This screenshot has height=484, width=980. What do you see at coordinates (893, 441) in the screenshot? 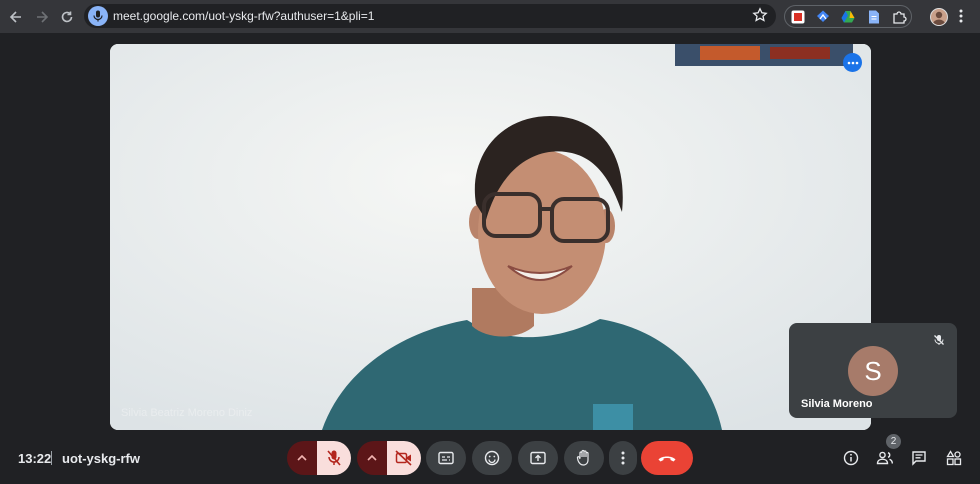
I see `participant-count-badge: 2` at bounding box center [893, 441].